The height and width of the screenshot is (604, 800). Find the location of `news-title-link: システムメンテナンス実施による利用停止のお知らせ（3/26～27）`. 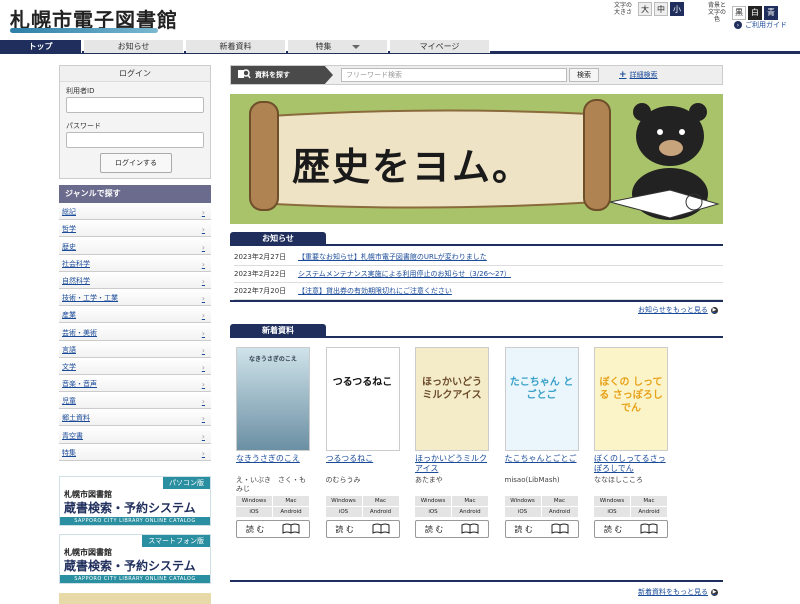

news-title-link: システムメンテナンス実施による利用停止のお知らせ（3/26～27） is located at coordinates (404, 274).